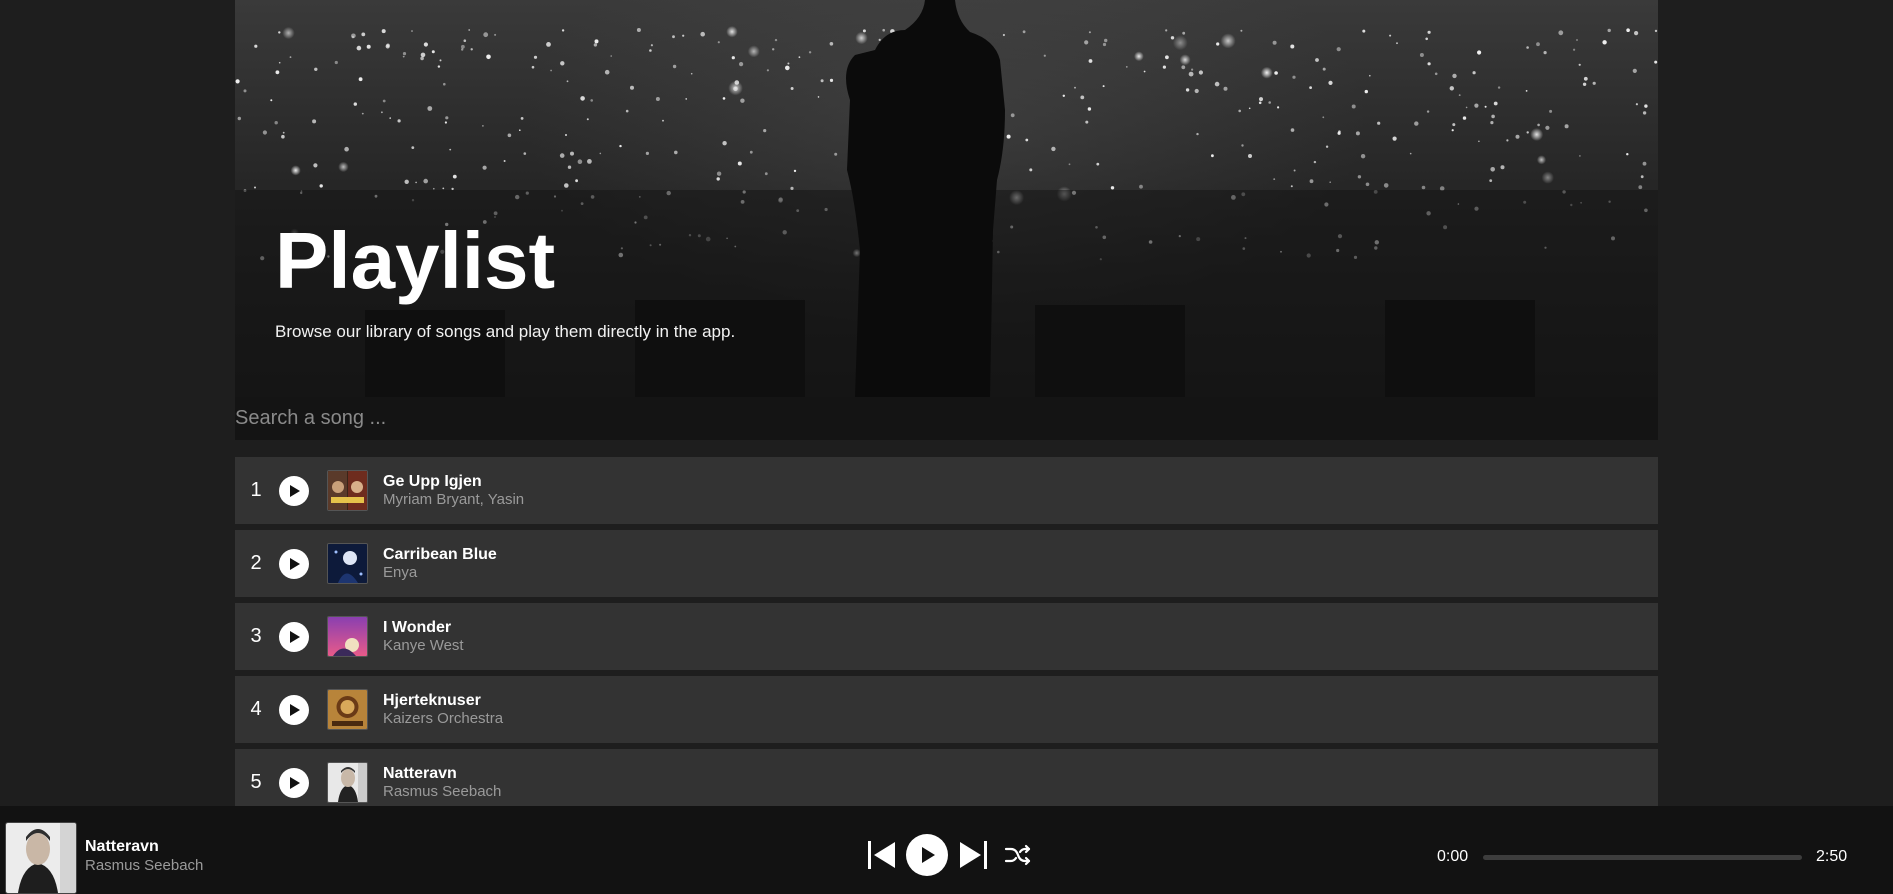 Image resolution: width=1893 pixels, height=894 pixels. I want to click on now-playing-artist: Rasmus Seebach, so click(144, 865).